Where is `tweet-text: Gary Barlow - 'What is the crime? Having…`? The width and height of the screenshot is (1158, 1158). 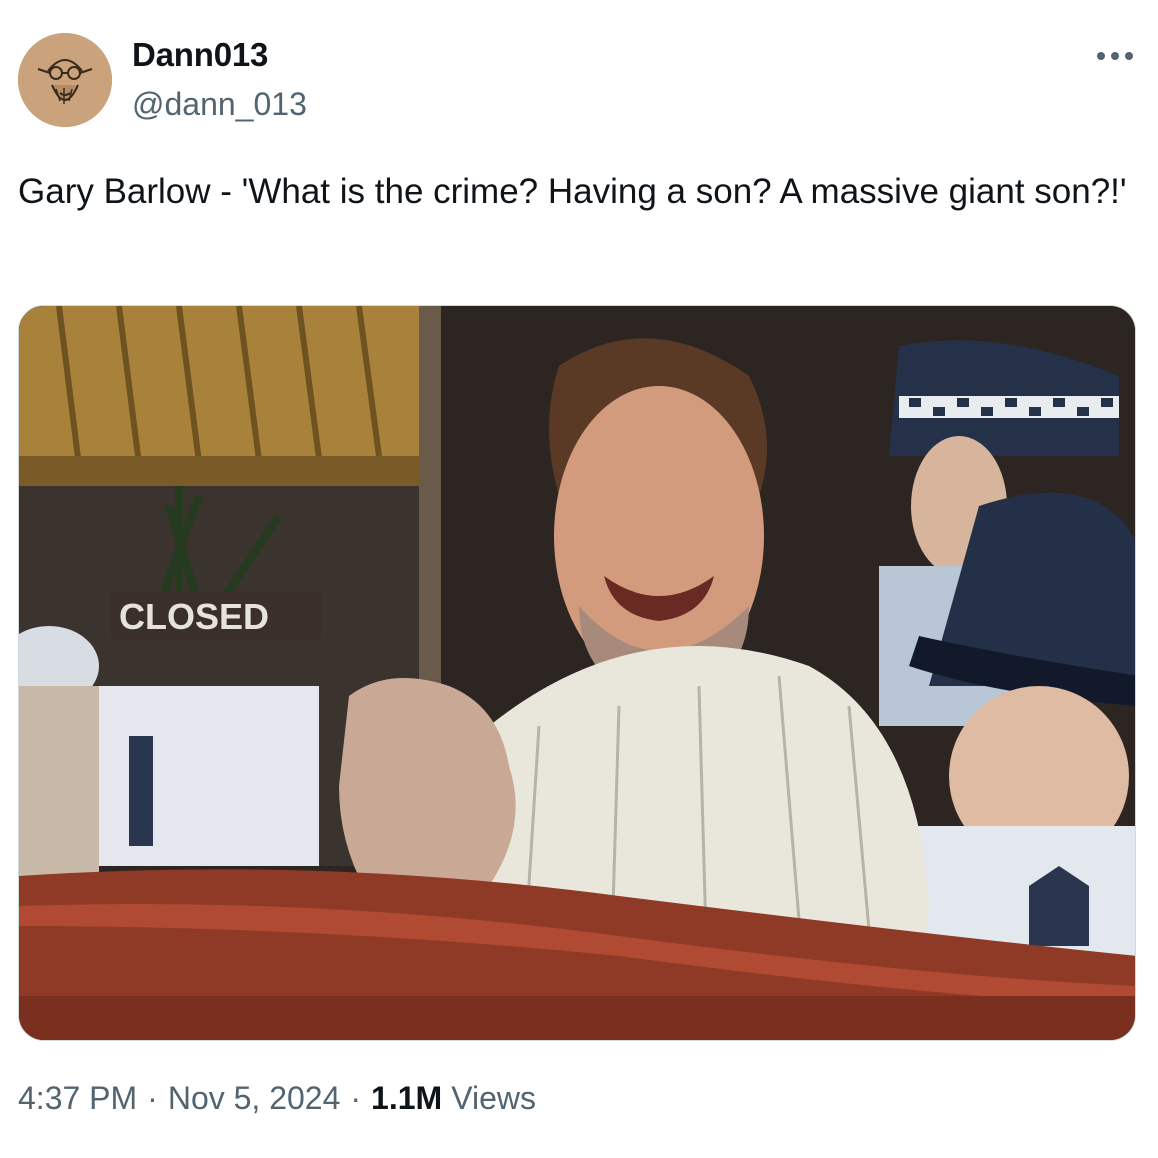
tweet-text: Gary Barlow - 'What is the crime? Having… is located at coordinates (572, 191).